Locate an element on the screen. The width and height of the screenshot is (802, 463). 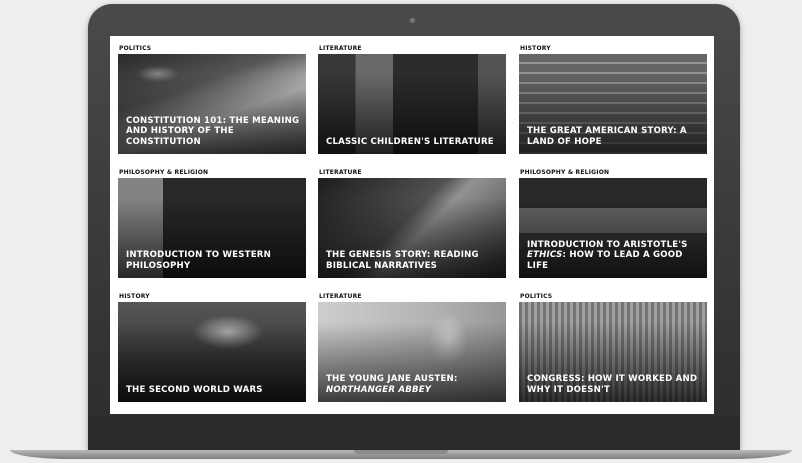
course-card-classic-childrens-literature: CLASSIC CHILDREN'S LITERATURE is located at coordinates (412, 104).